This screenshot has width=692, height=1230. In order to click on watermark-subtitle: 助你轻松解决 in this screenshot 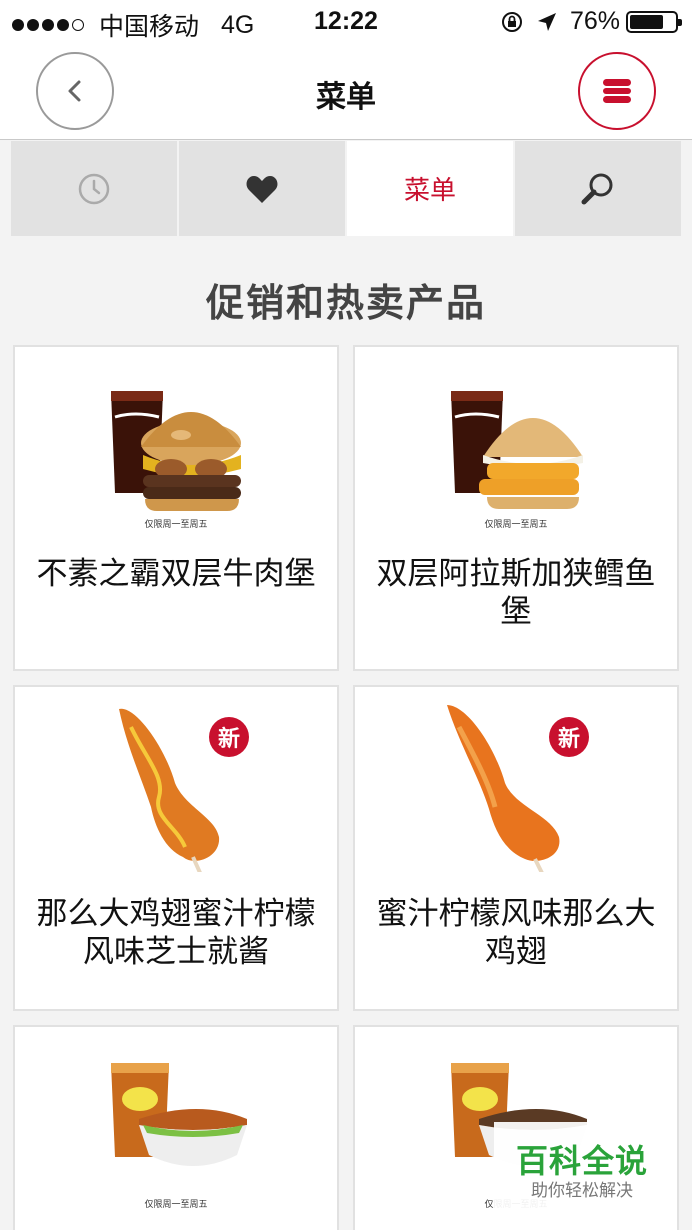, I will do `click(582, 1191)`.